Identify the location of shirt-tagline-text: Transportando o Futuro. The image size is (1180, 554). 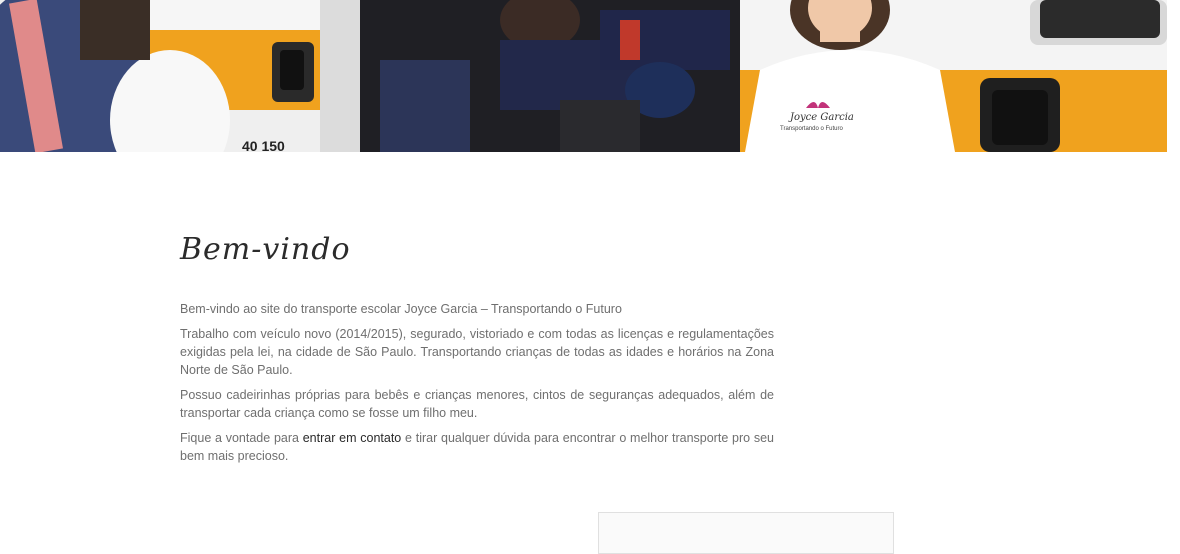
(811, 129).